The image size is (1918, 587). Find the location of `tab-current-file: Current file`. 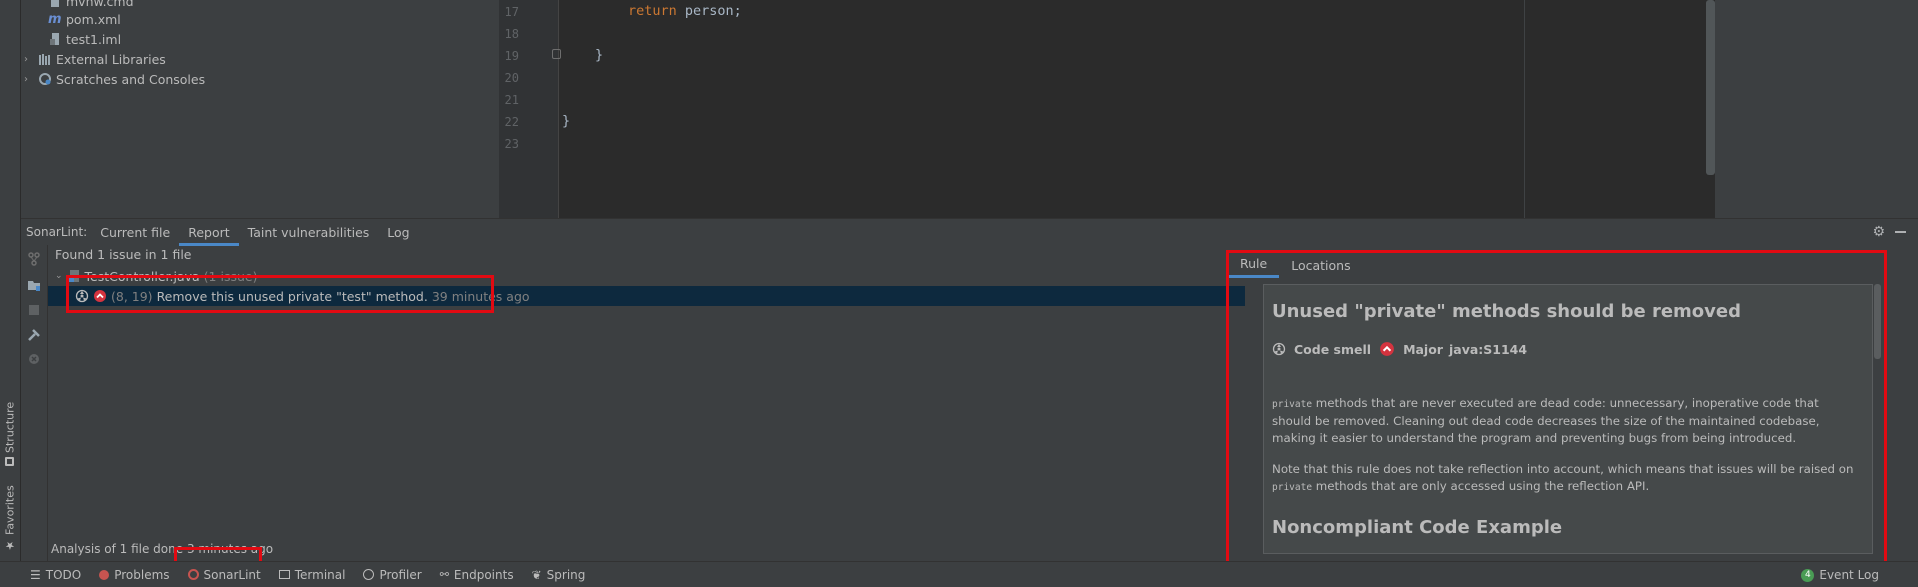

tab-current-file: Current file is located at coordinates (135, 232).